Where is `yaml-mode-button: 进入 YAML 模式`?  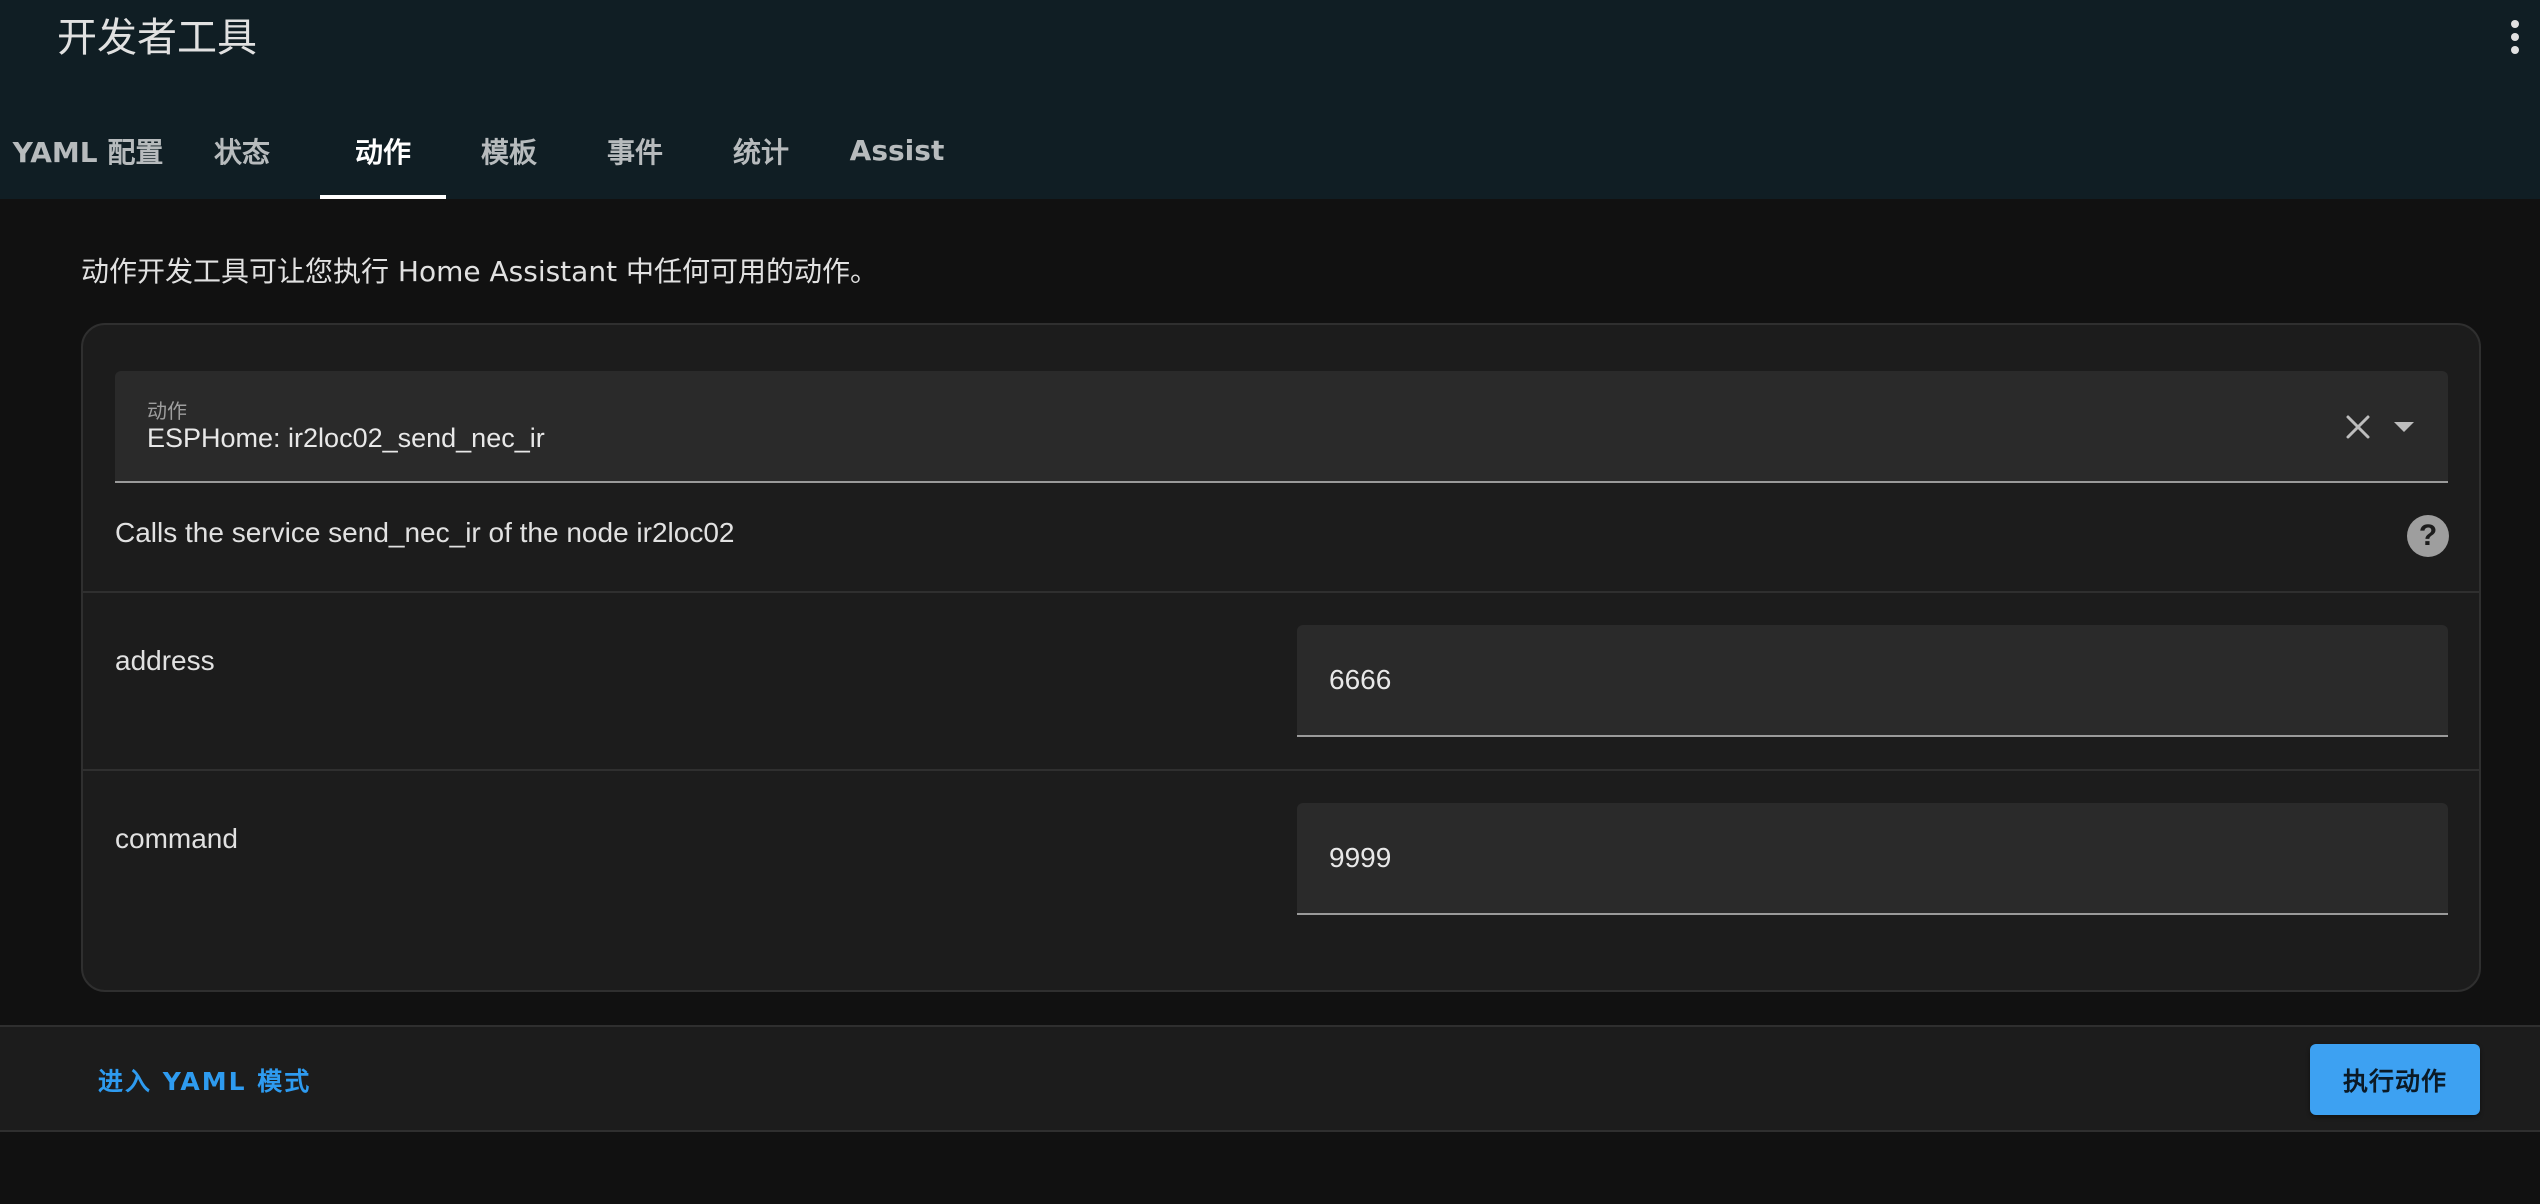 yaml-mode-button: 进入 YAML 模式 is located at coordinates (204, 1080).